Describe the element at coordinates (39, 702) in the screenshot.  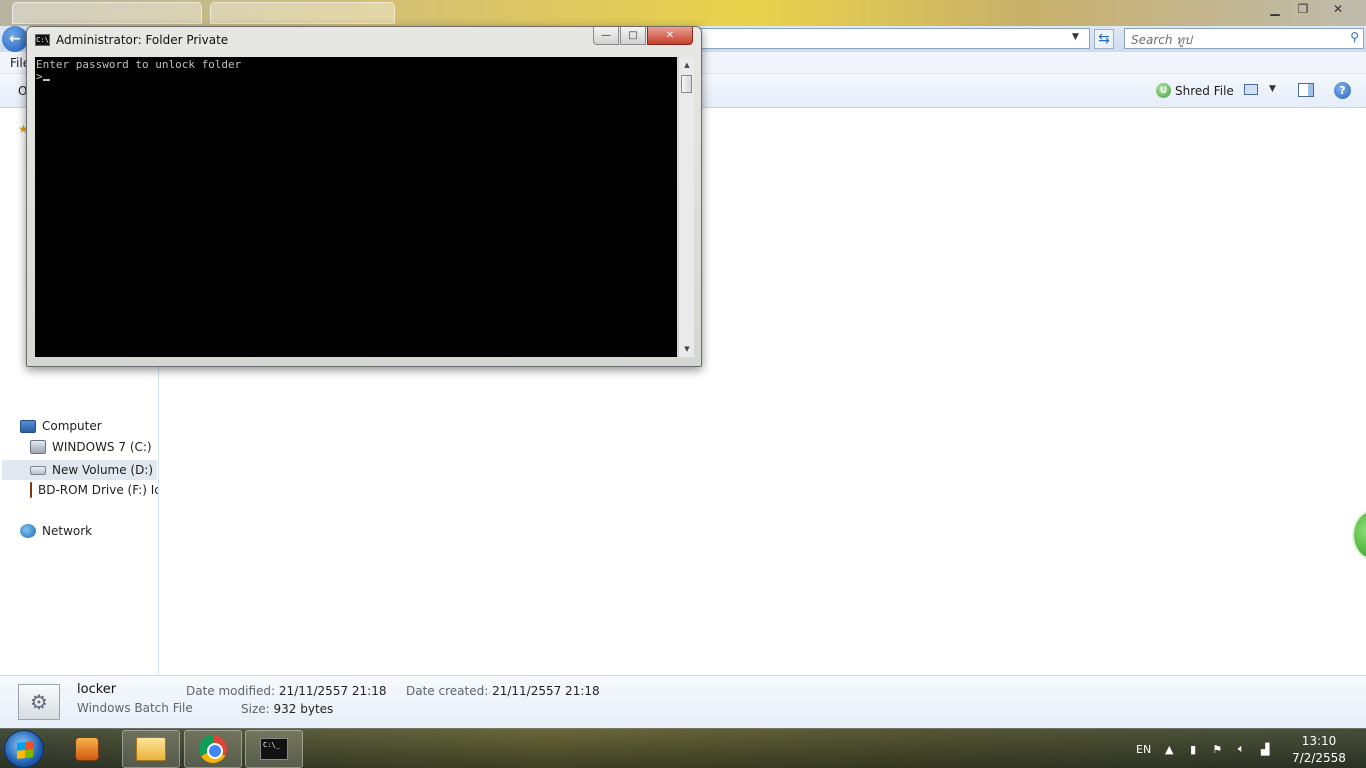
I see `batch-file-icon: ⚙` at that location.